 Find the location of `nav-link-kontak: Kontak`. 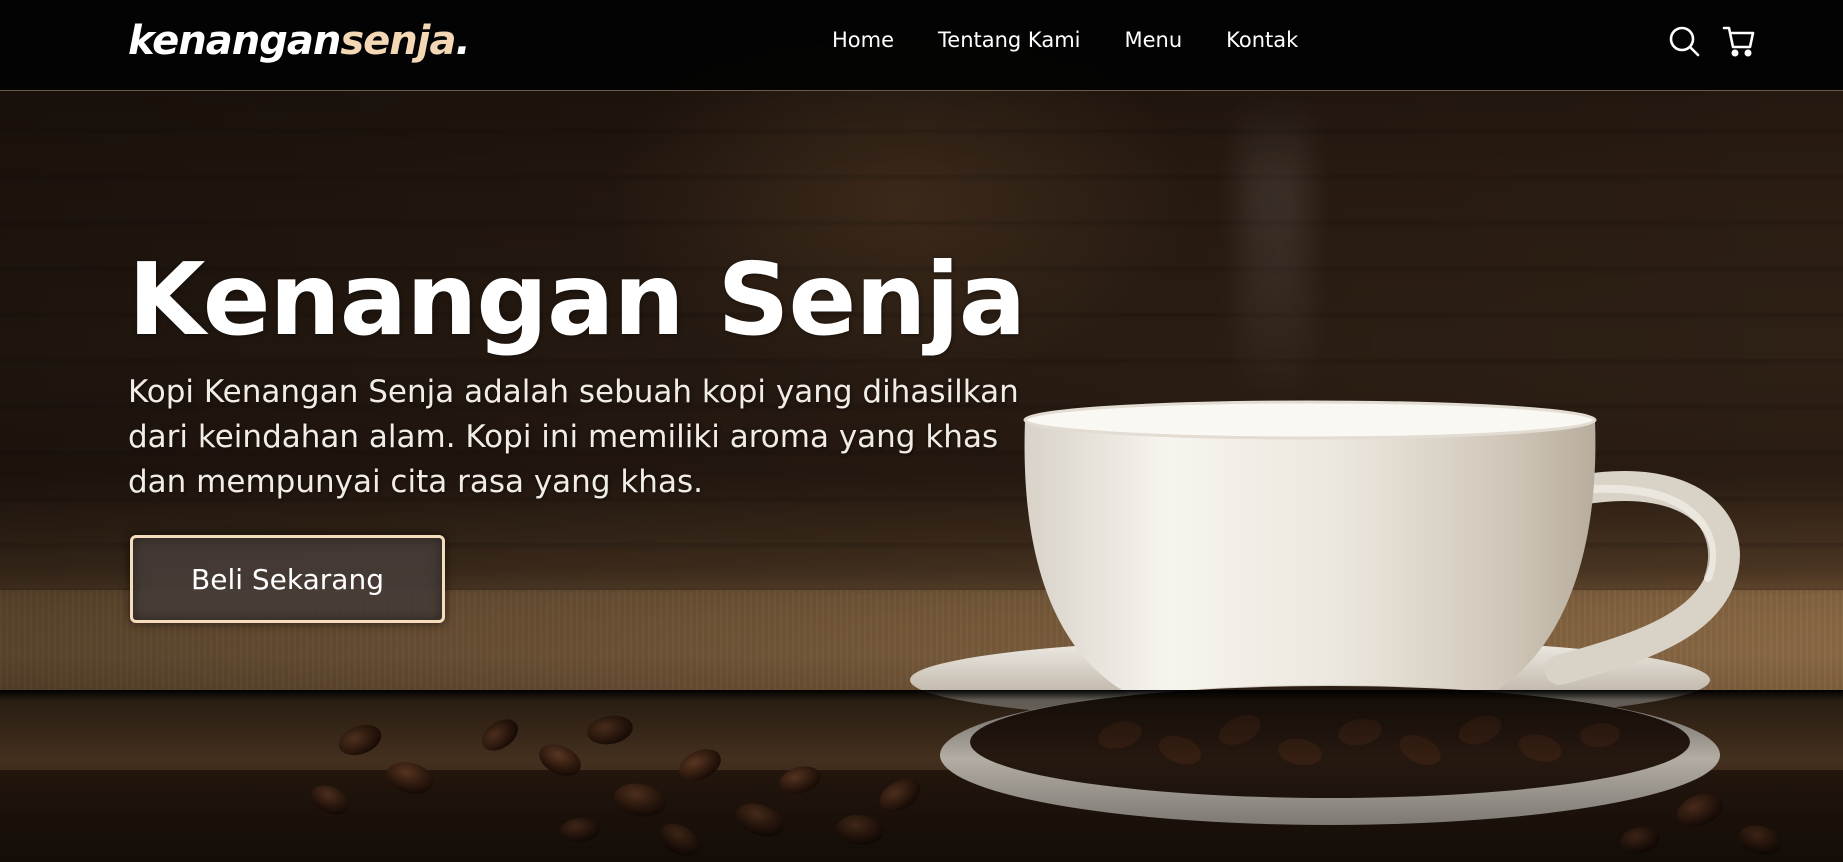

nav-link-kontak: Kontak is located at coordinates (1262, 40).